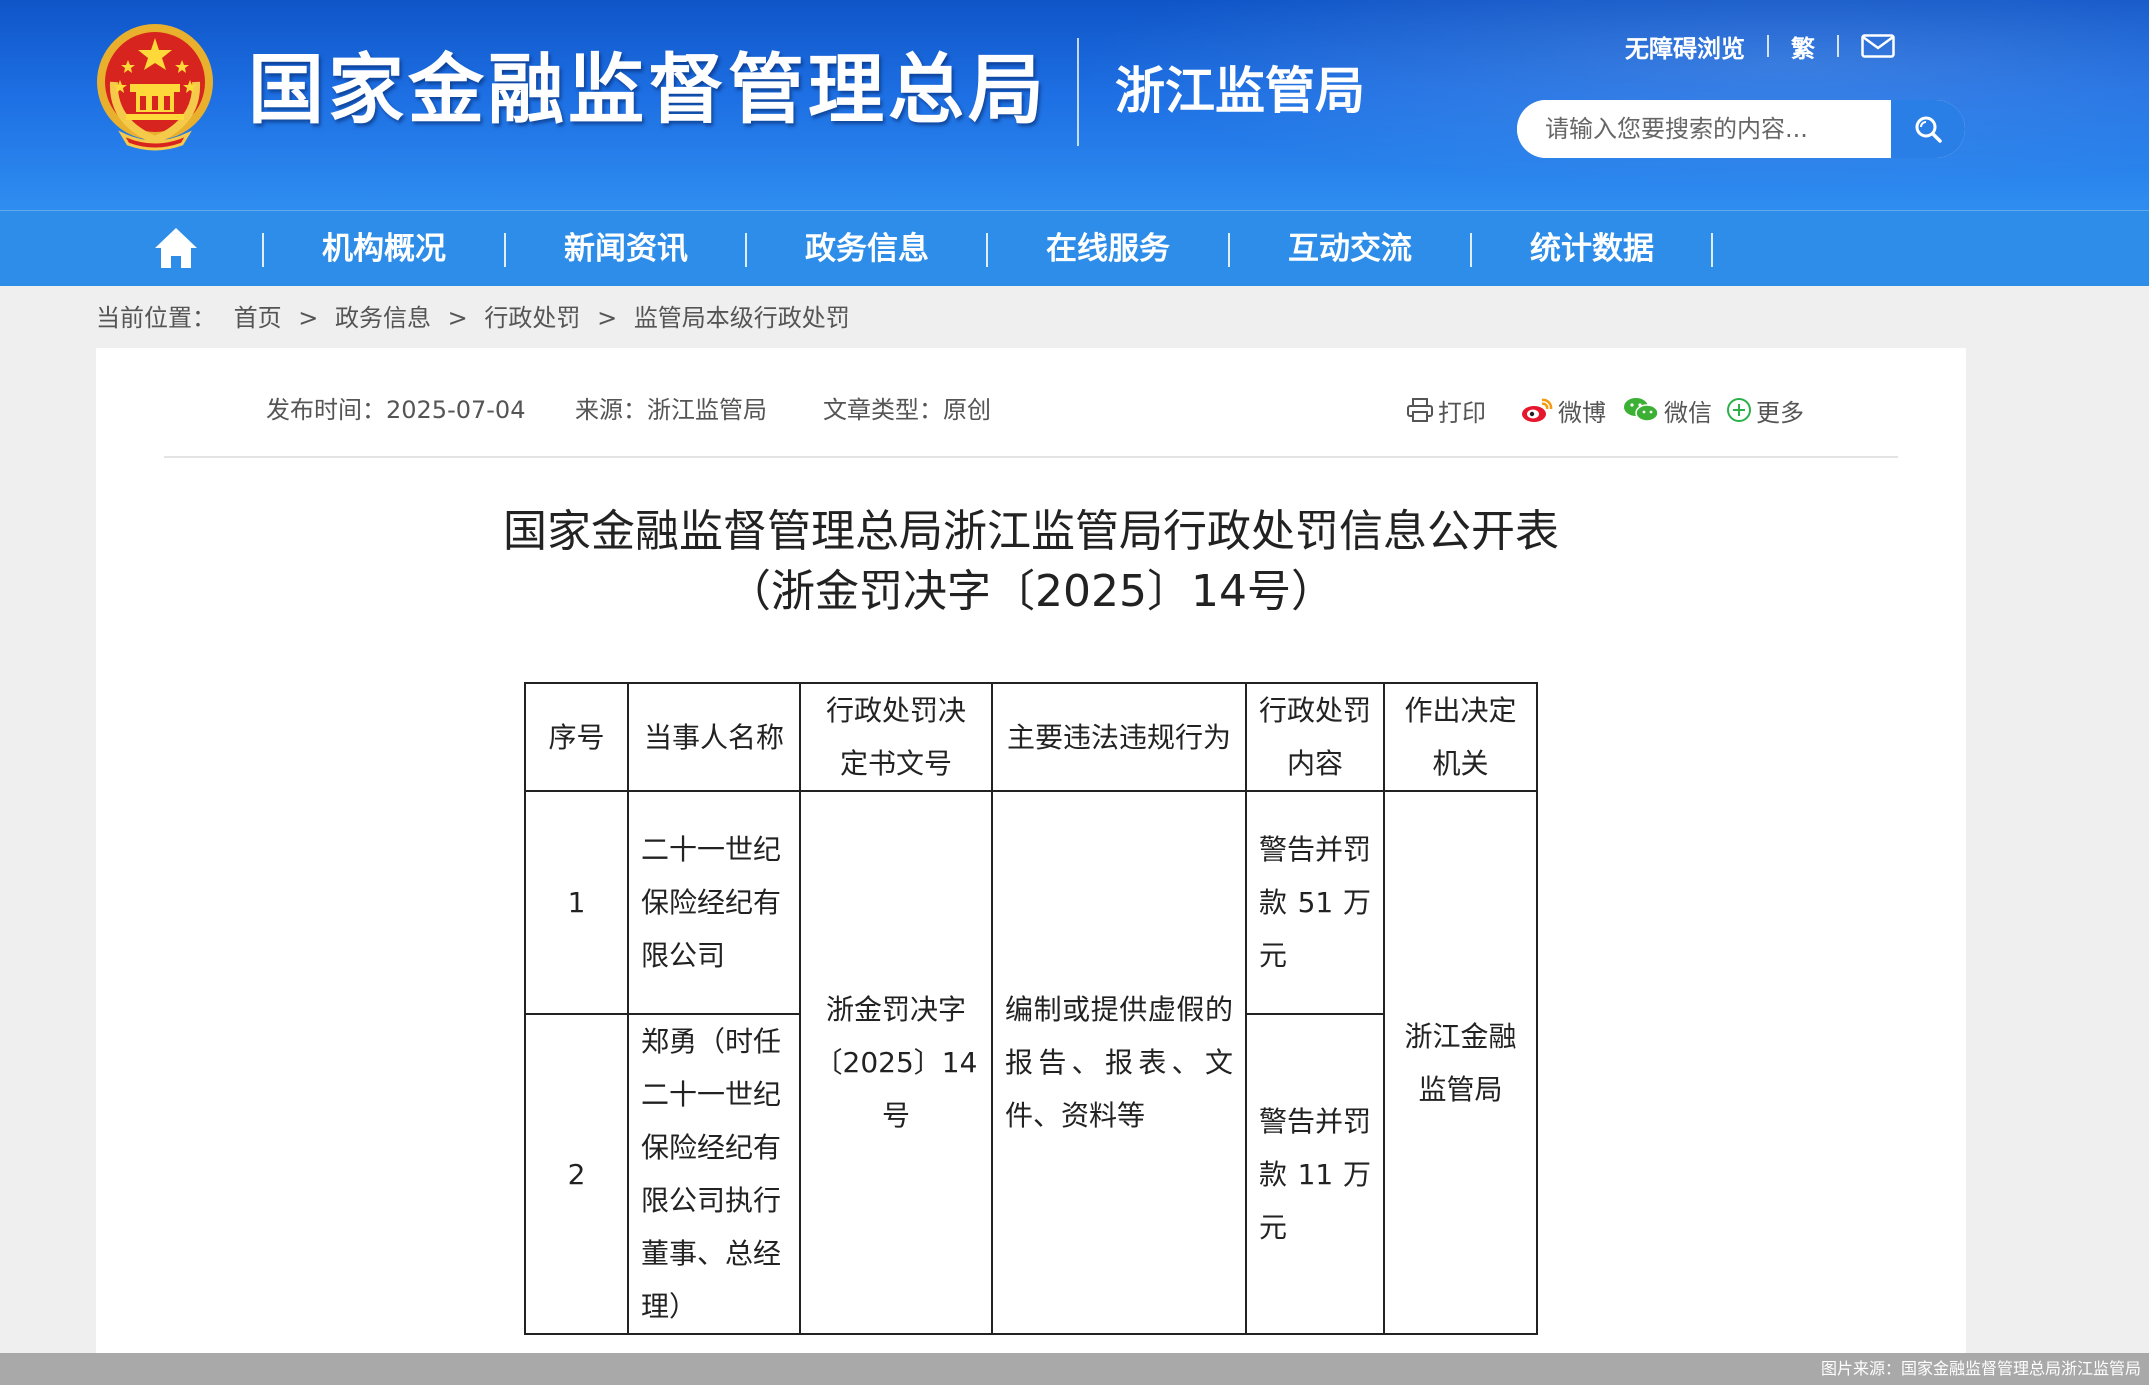  What do you see at coordinates (396, 410) in the screenshot?
I see `publish-time: 发布时间：2025-07-04` at bounding box center [396, 410].